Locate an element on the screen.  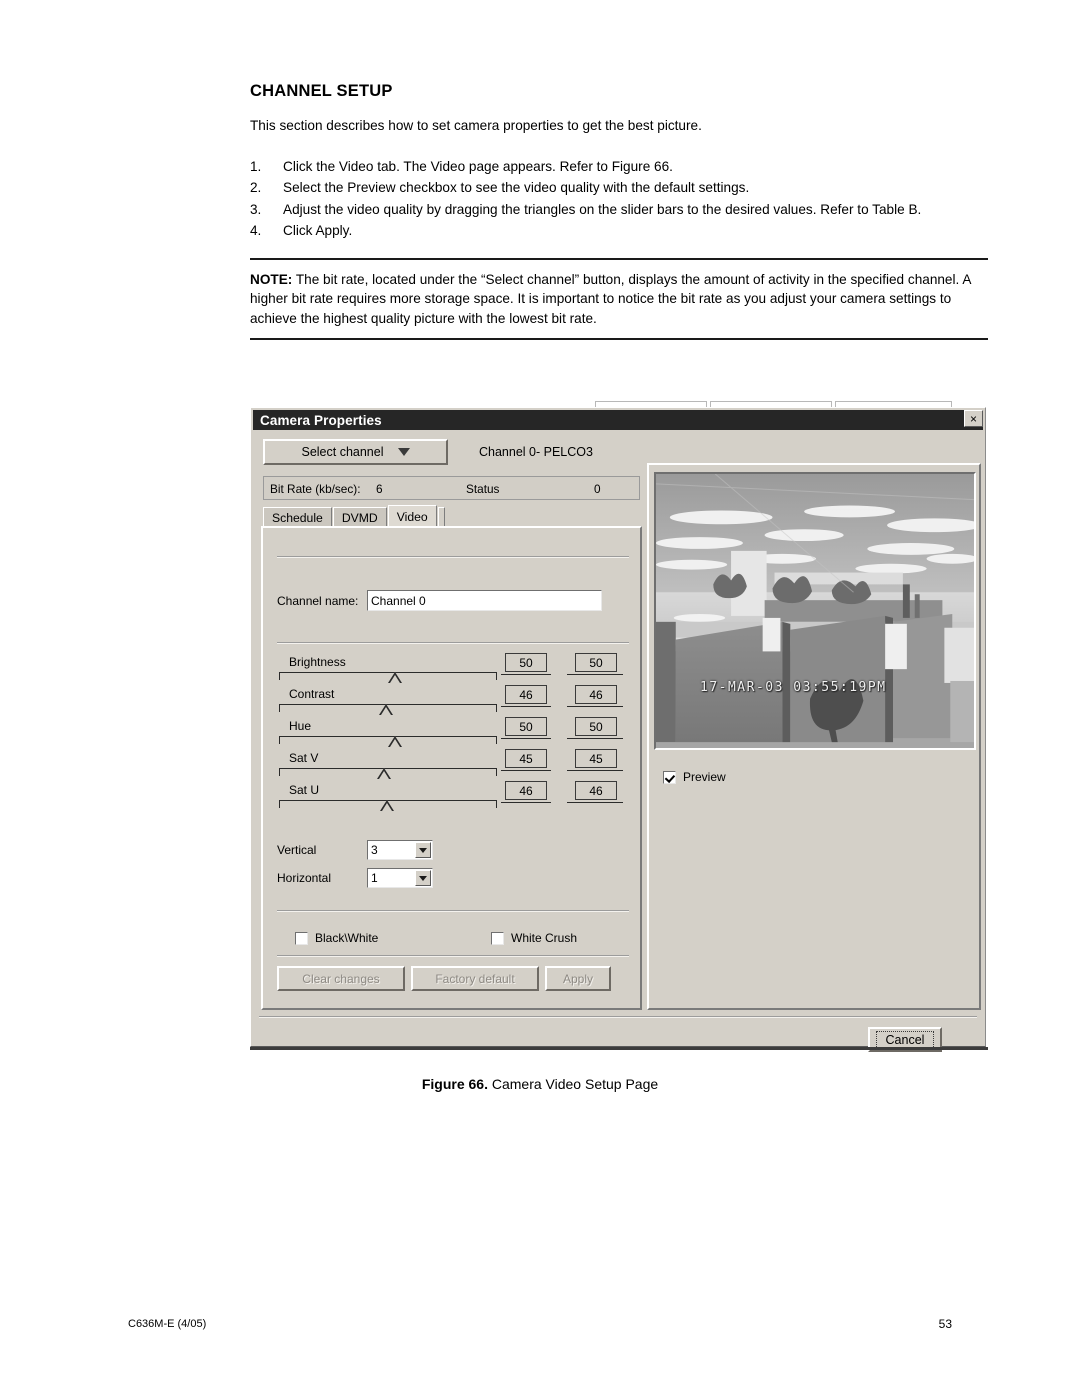
whitecrush-checkbox-row: White Crush is located at coordinates (534, 938).